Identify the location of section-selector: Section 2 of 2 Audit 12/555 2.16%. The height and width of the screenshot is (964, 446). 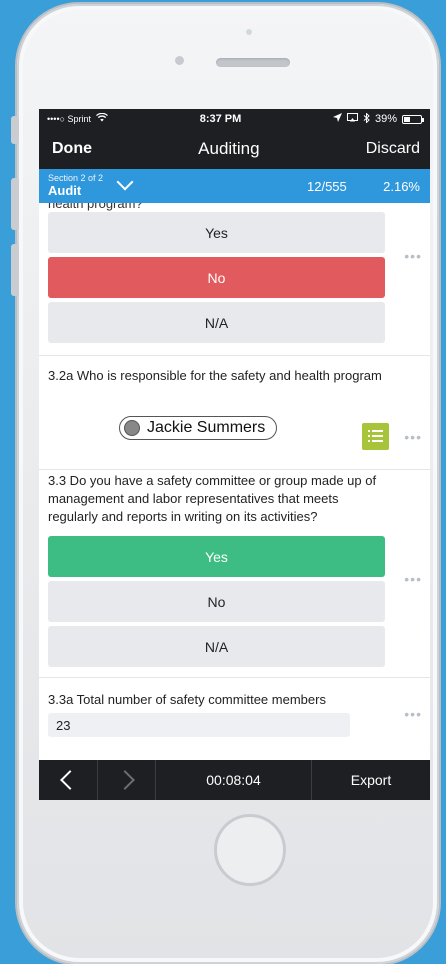
(234, 186).